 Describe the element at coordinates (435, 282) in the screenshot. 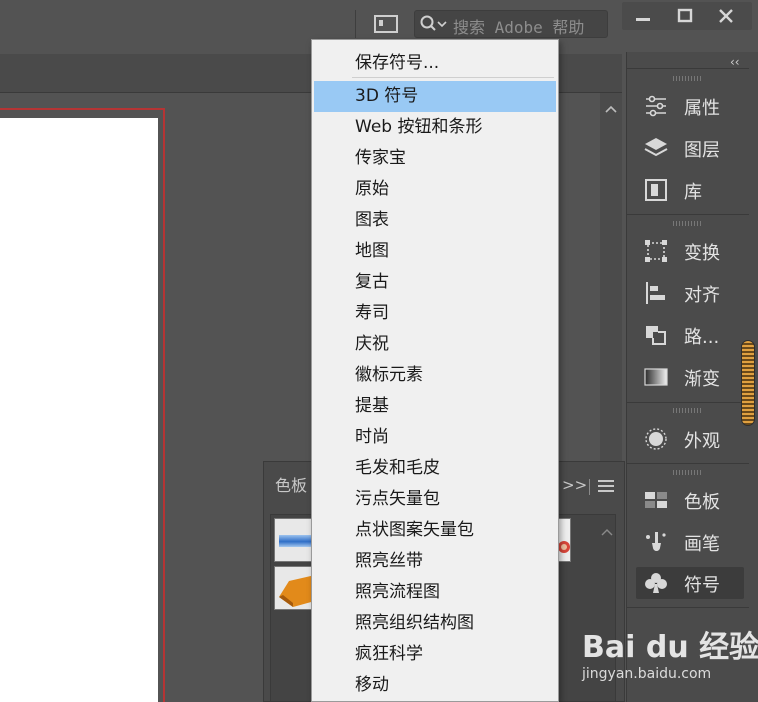

I see `menu-item: 复古` at that location.